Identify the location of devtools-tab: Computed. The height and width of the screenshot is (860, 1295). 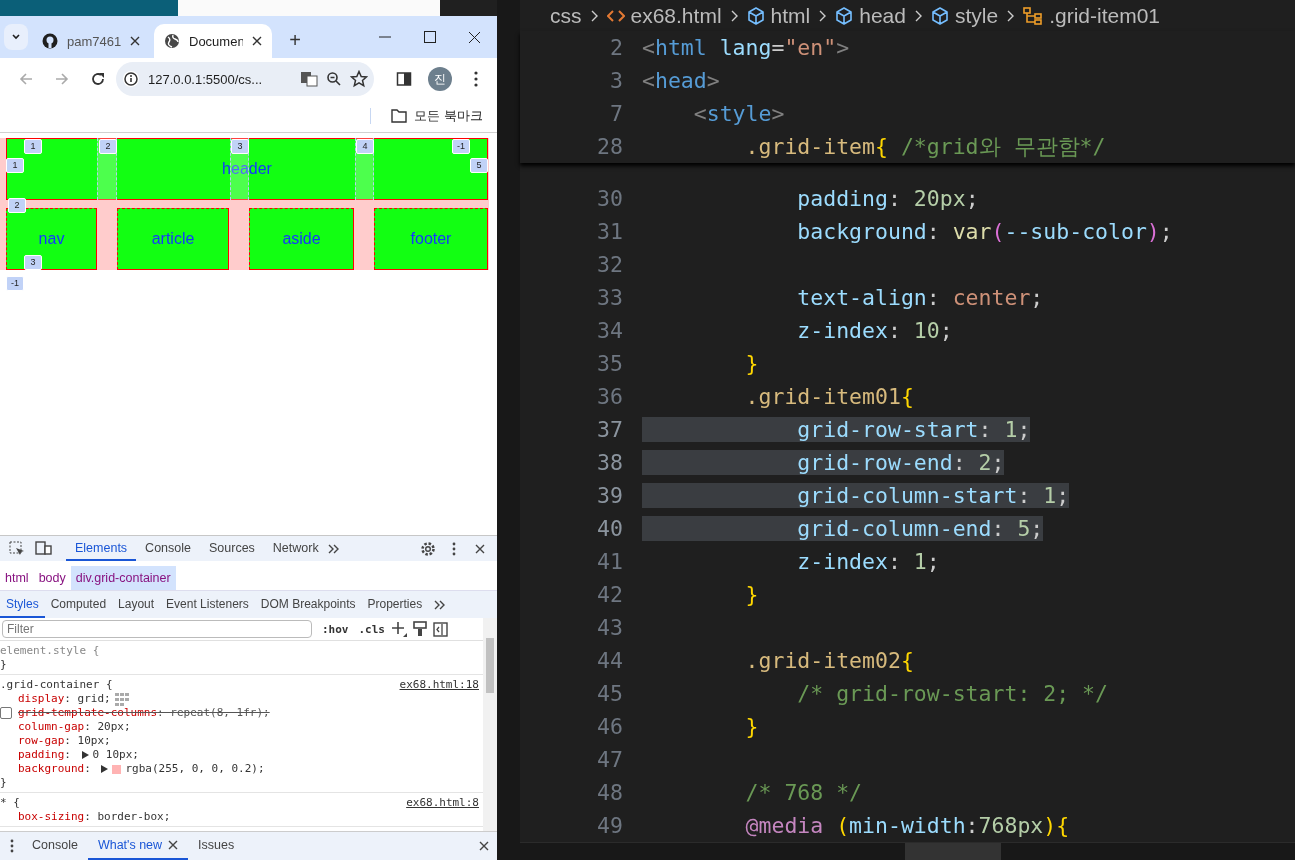
(78, 604).